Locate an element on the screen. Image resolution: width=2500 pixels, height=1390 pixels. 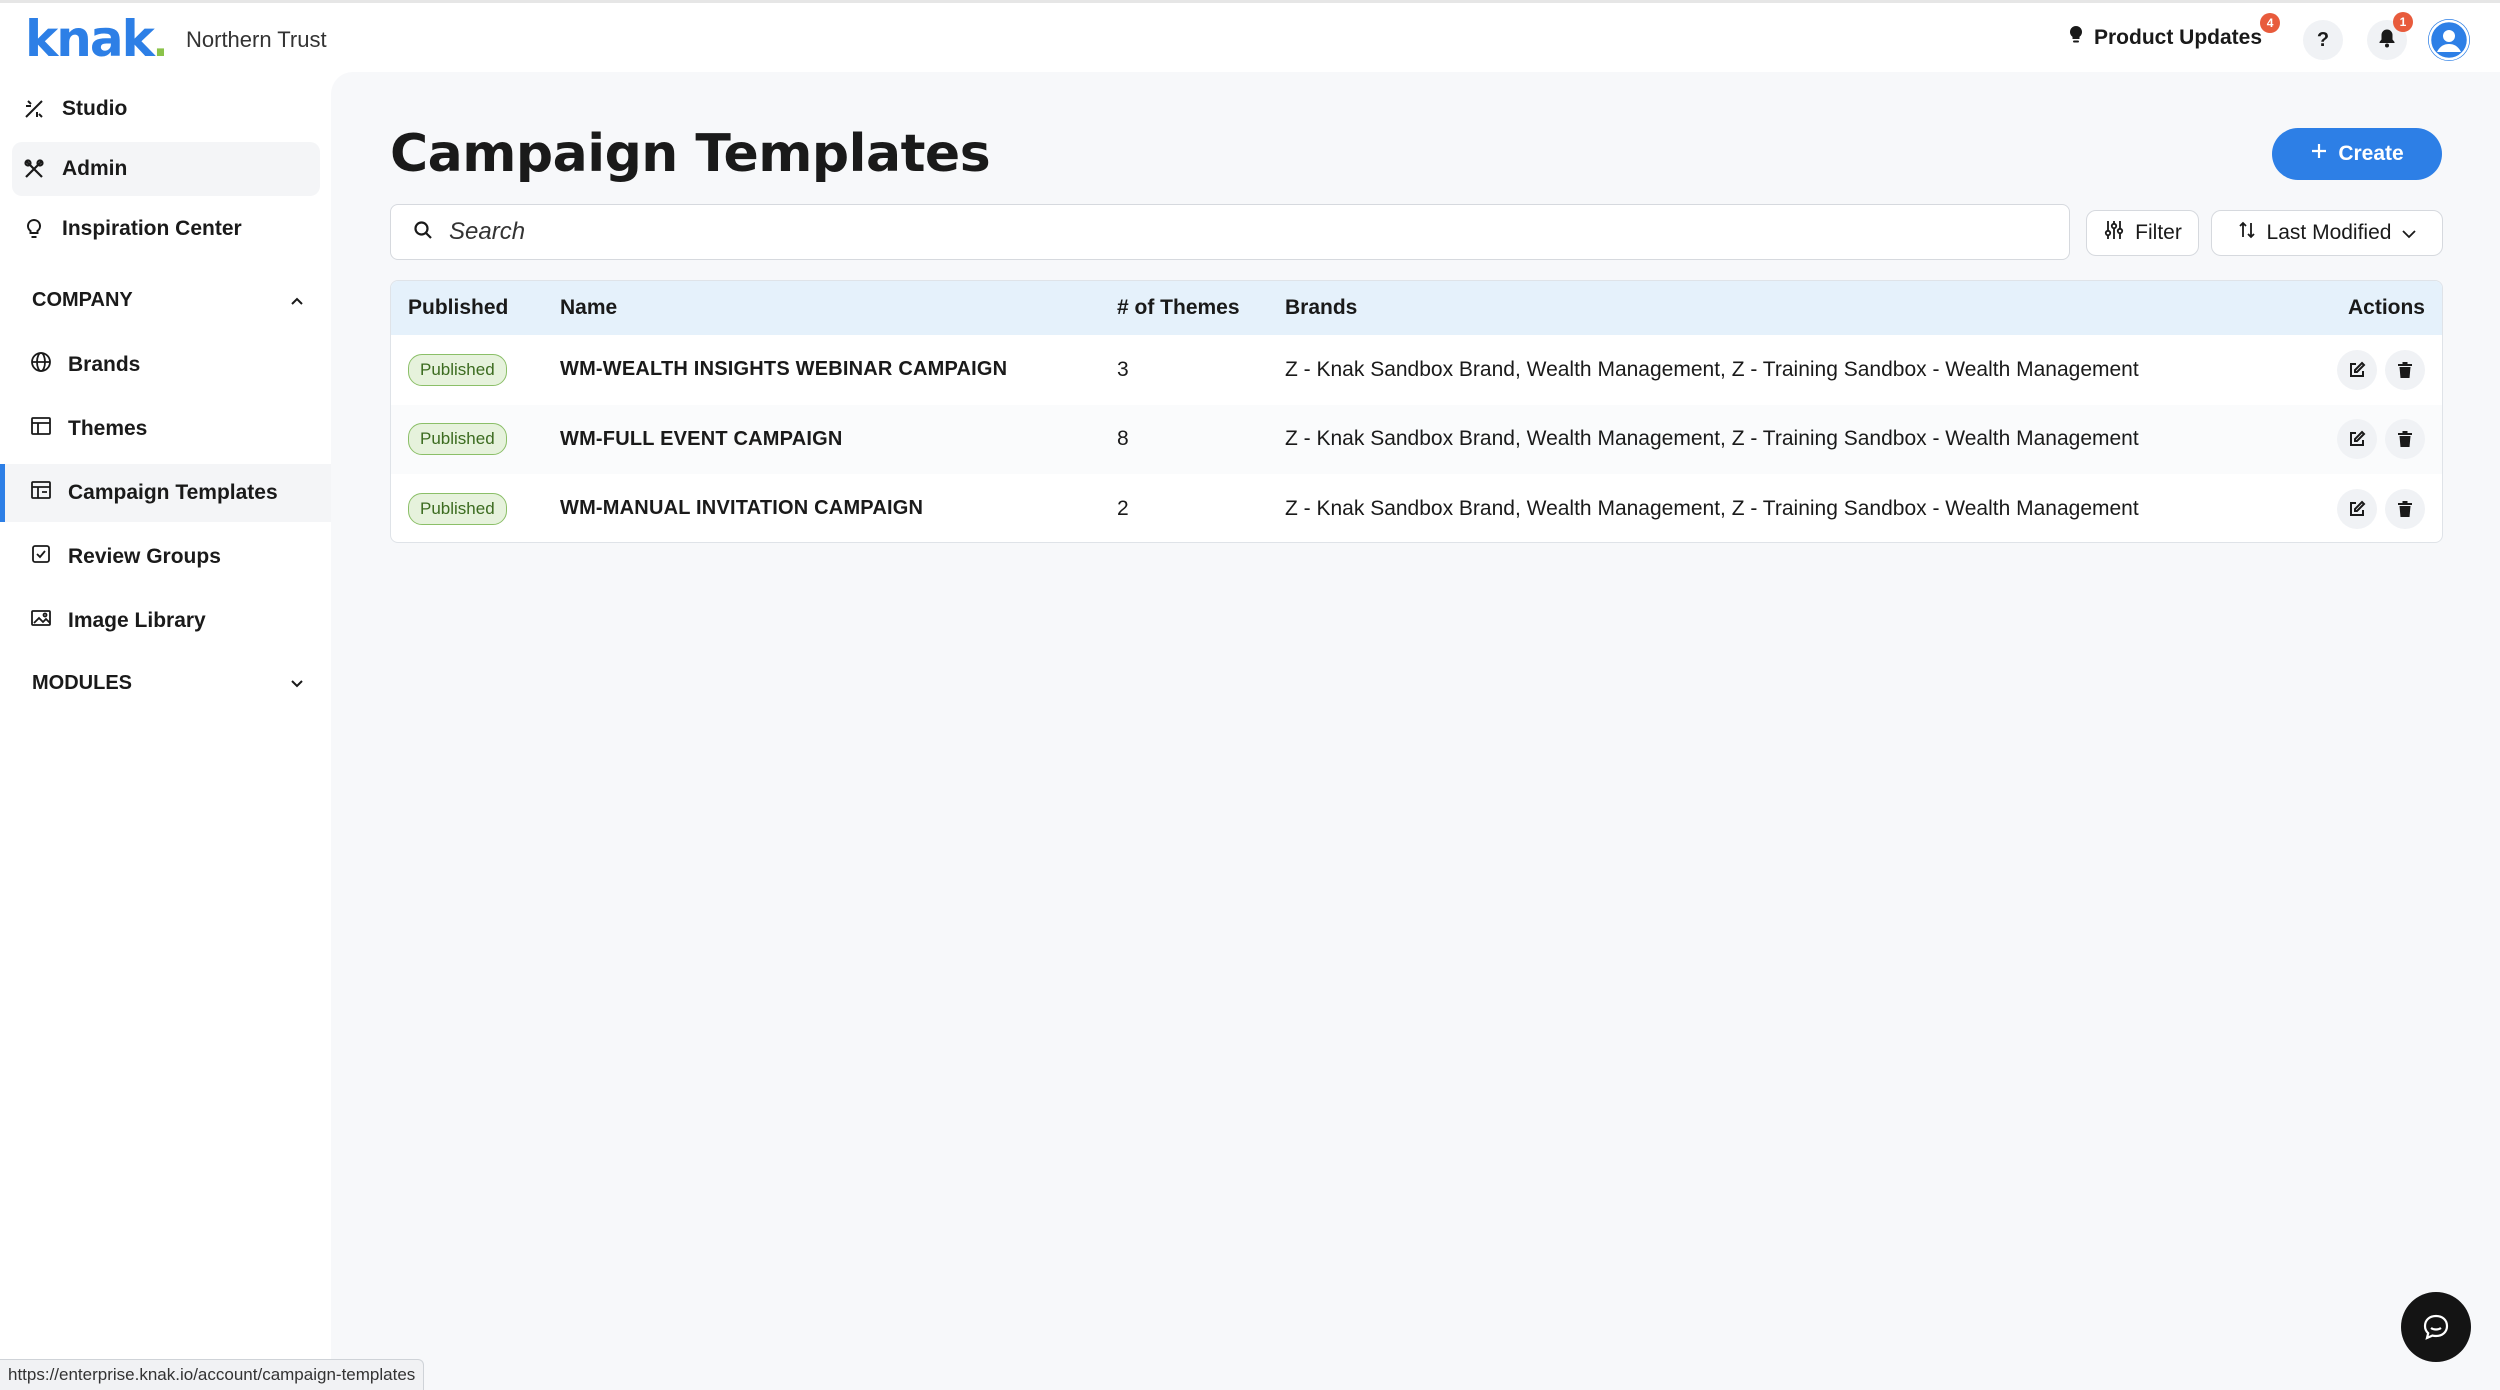
create-button: Create is located at coordinates (2357, 154).